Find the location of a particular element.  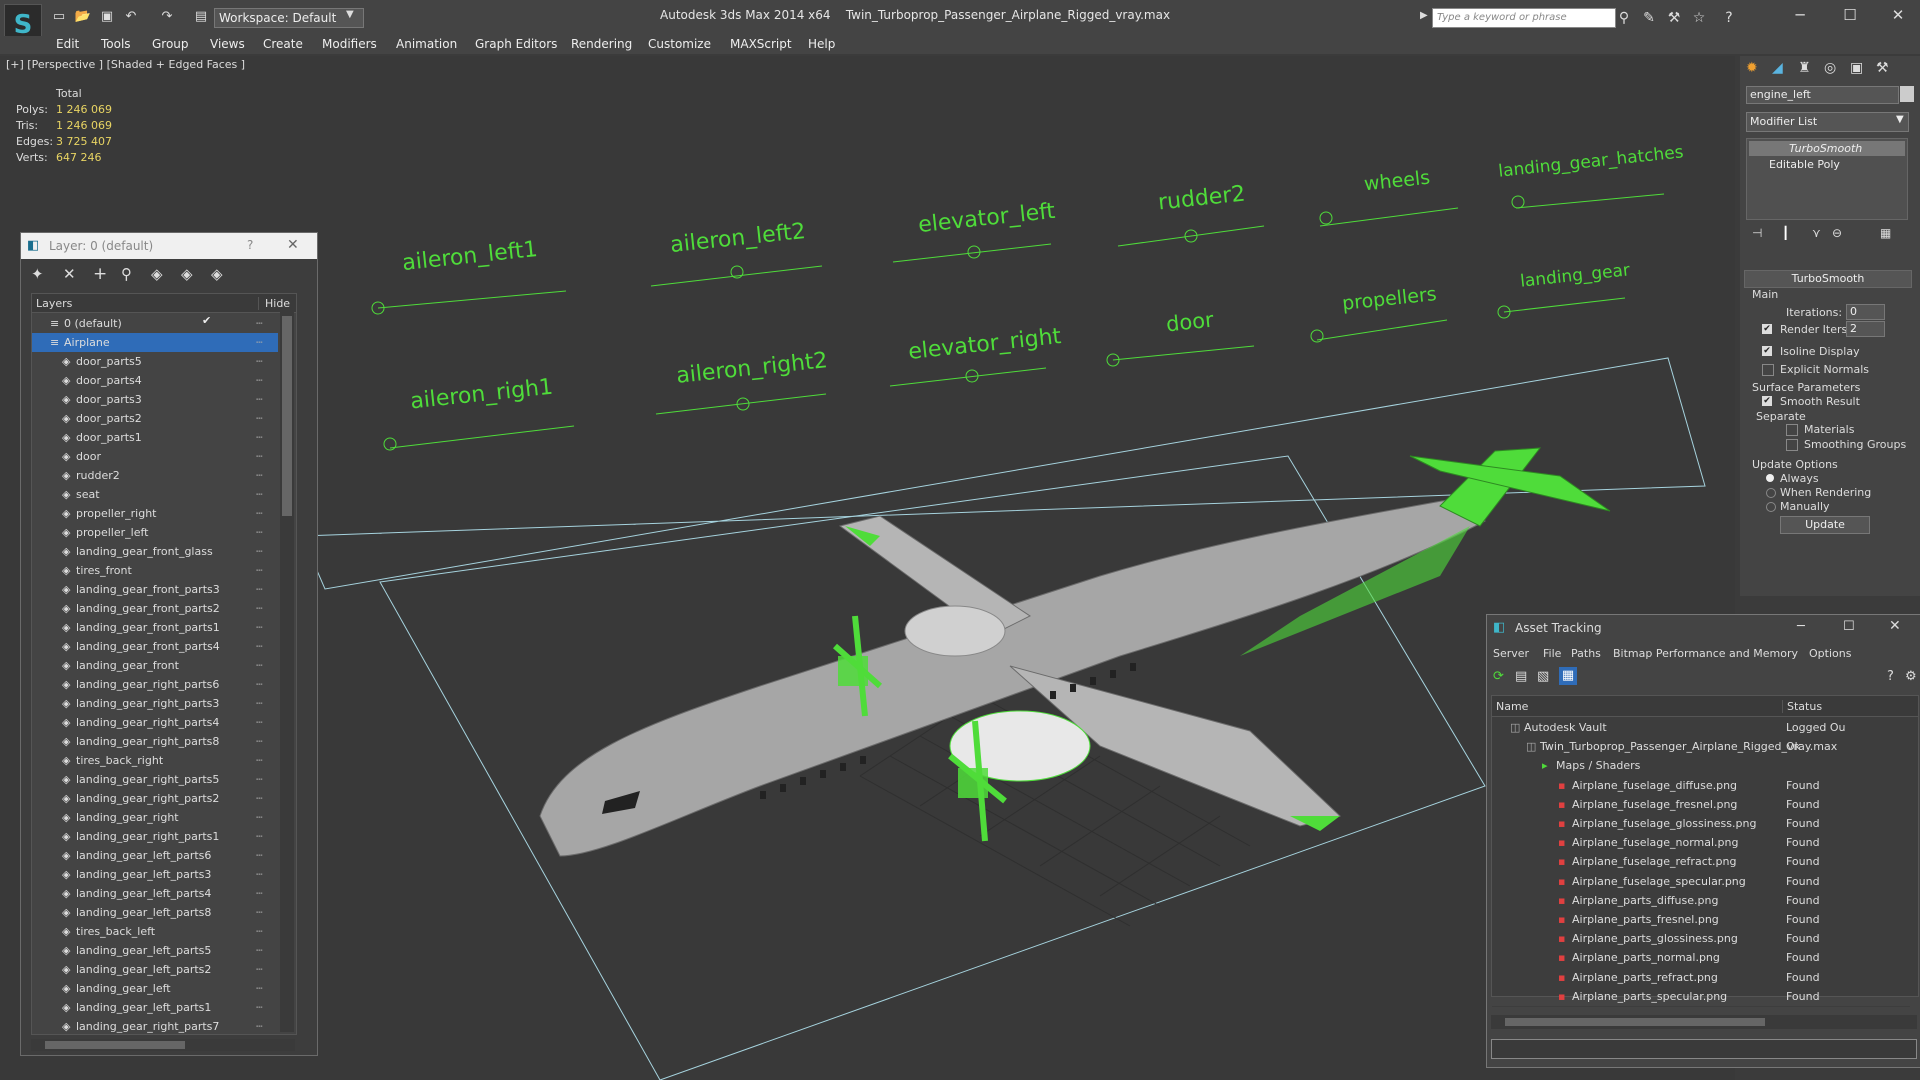

layer-row: ◈ landing_gear_left_parts1 ┄ is located at coordinates (155, 1007).